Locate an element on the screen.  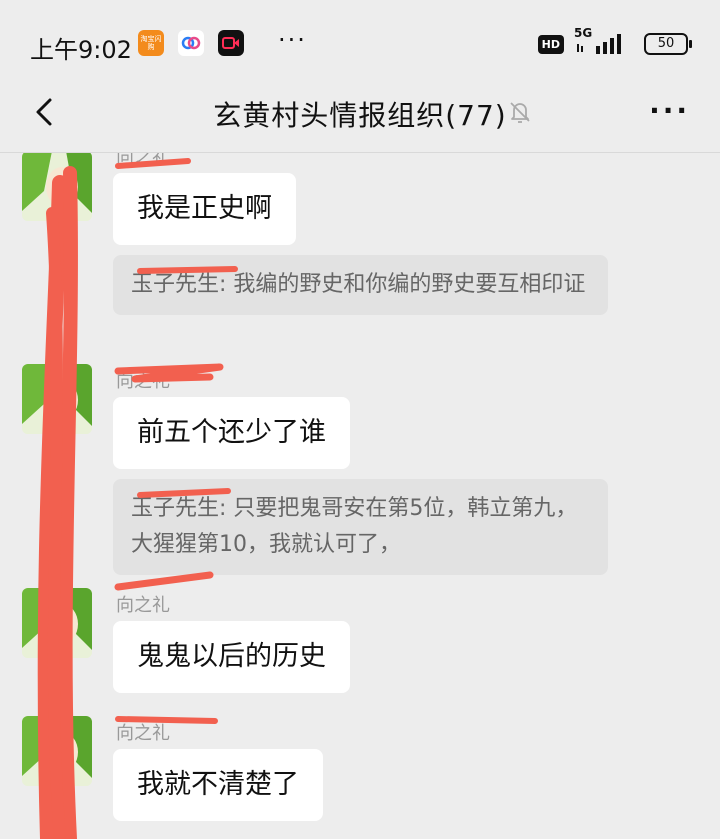
signal-icon: 5G is located at coordinates (604, 41).